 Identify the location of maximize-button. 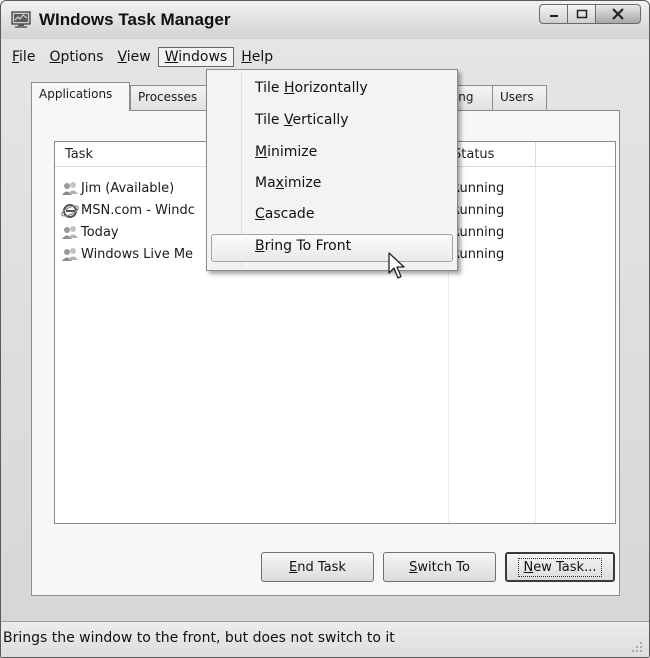
(581, 14).